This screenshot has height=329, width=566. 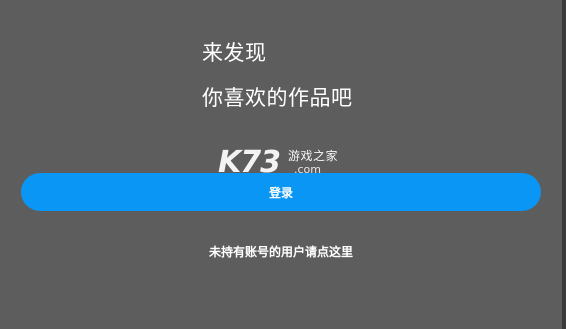 I want to click on login-button: 登录, so click(x=281, y=192).